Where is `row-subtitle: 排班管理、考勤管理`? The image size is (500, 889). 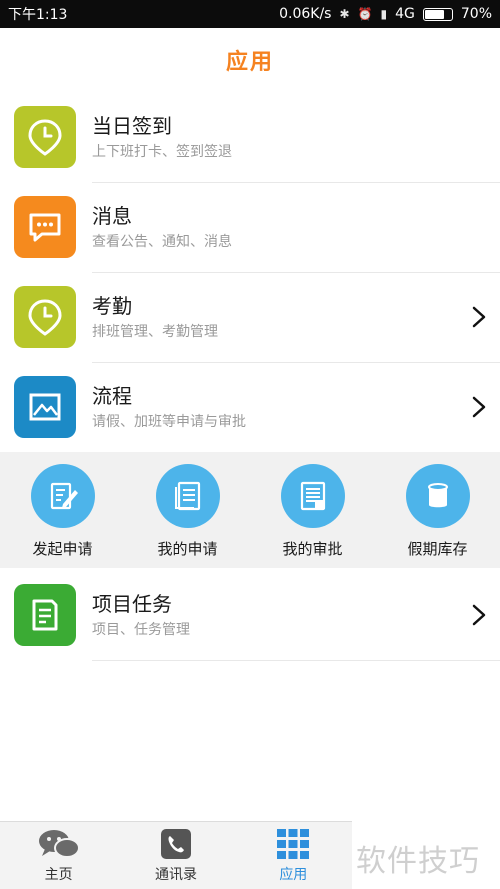
row-subtitle: 排班管理、考勤管理 is located at coordinates (155, 332).